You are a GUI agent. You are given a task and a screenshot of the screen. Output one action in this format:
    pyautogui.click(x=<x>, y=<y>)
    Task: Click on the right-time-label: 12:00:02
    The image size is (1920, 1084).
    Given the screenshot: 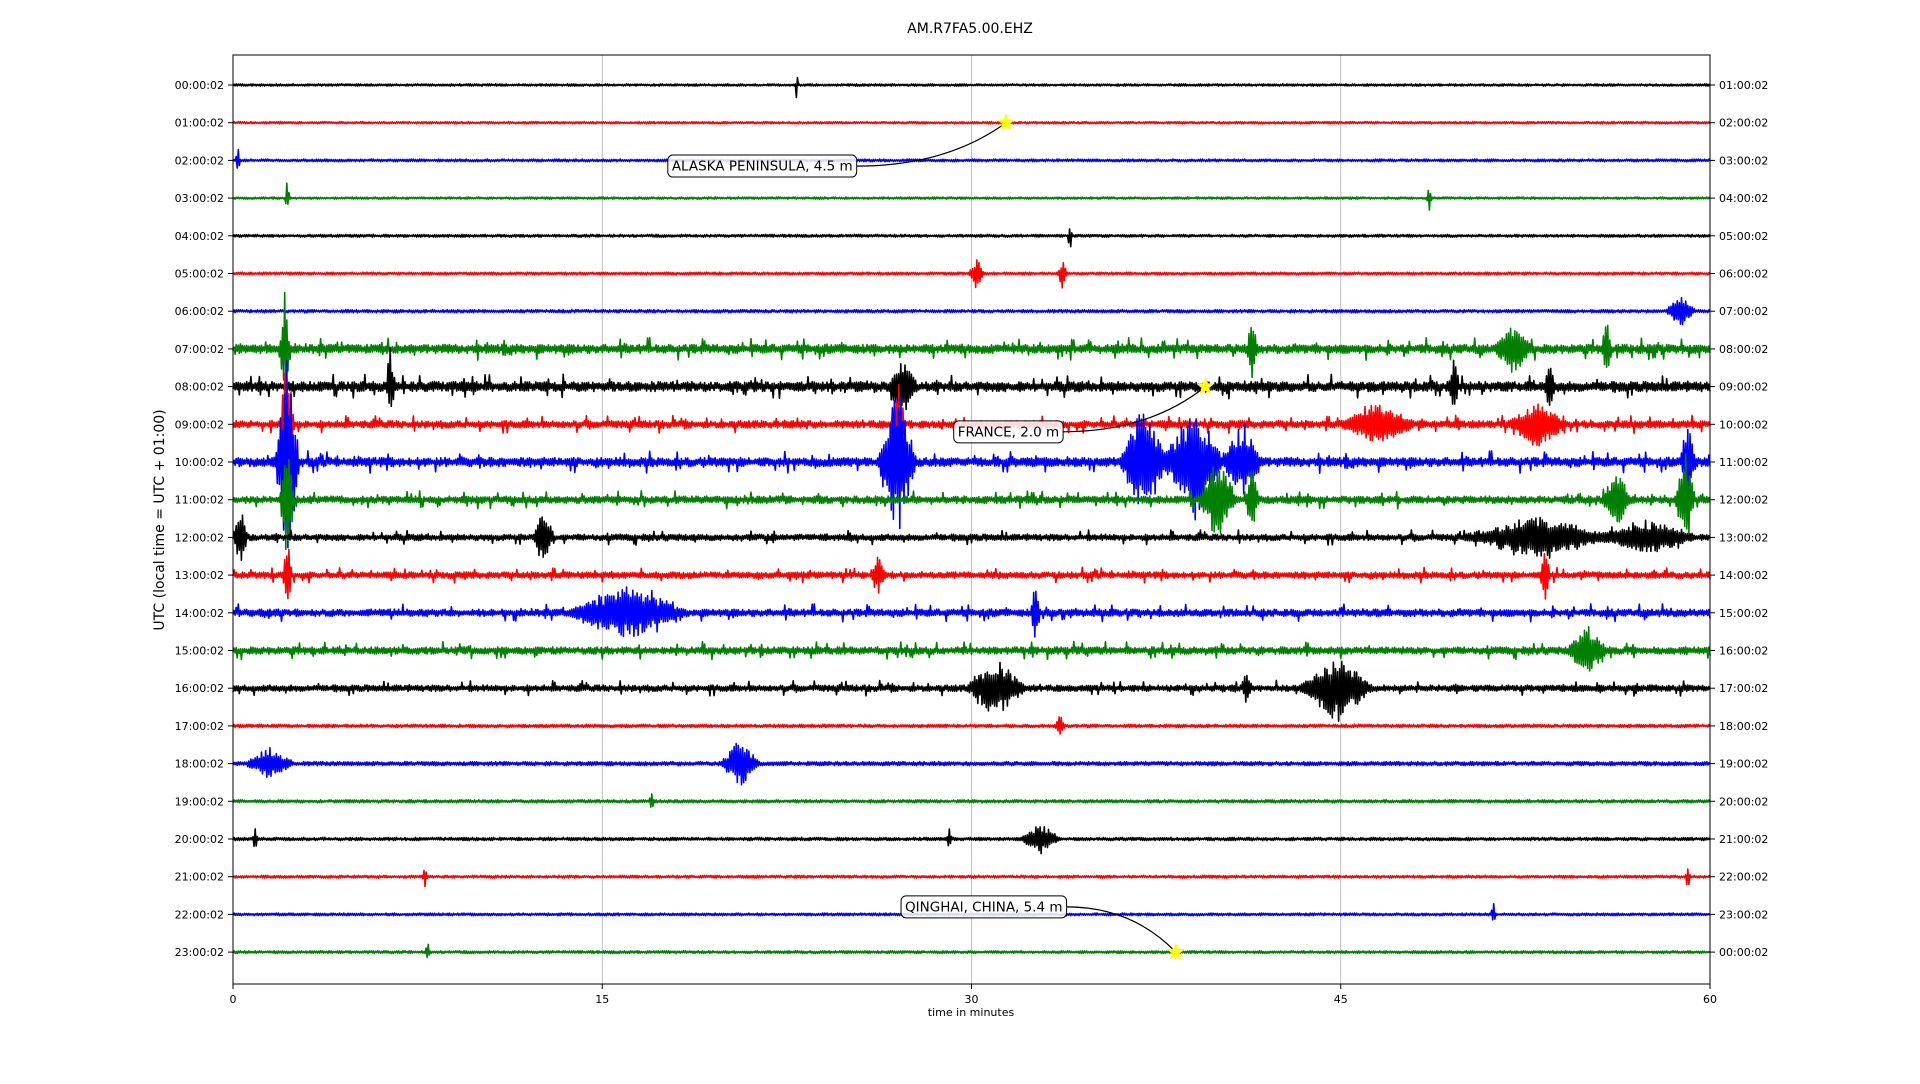 What is the action you would take?
    pyautogui.click(x=1743, y=500)
    